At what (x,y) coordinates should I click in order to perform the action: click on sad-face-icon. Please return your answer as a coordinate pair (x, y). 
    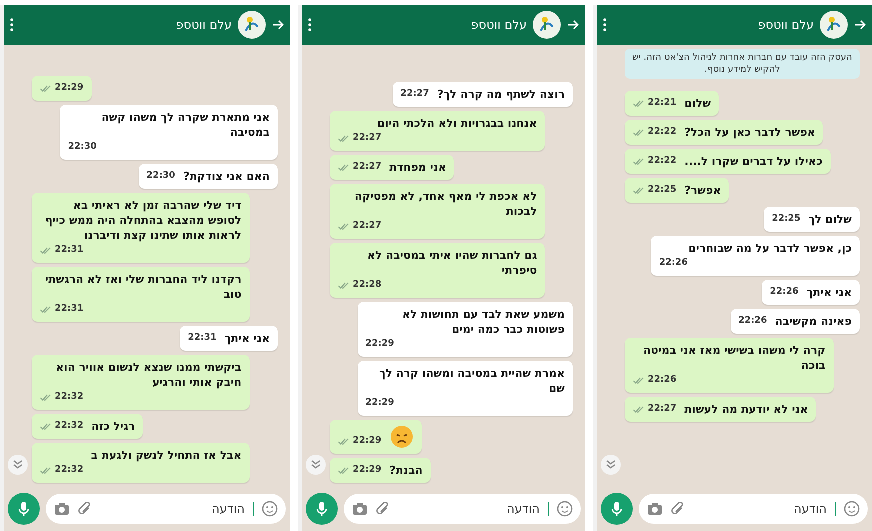
    Looking at the image, I should click on (402, 437).